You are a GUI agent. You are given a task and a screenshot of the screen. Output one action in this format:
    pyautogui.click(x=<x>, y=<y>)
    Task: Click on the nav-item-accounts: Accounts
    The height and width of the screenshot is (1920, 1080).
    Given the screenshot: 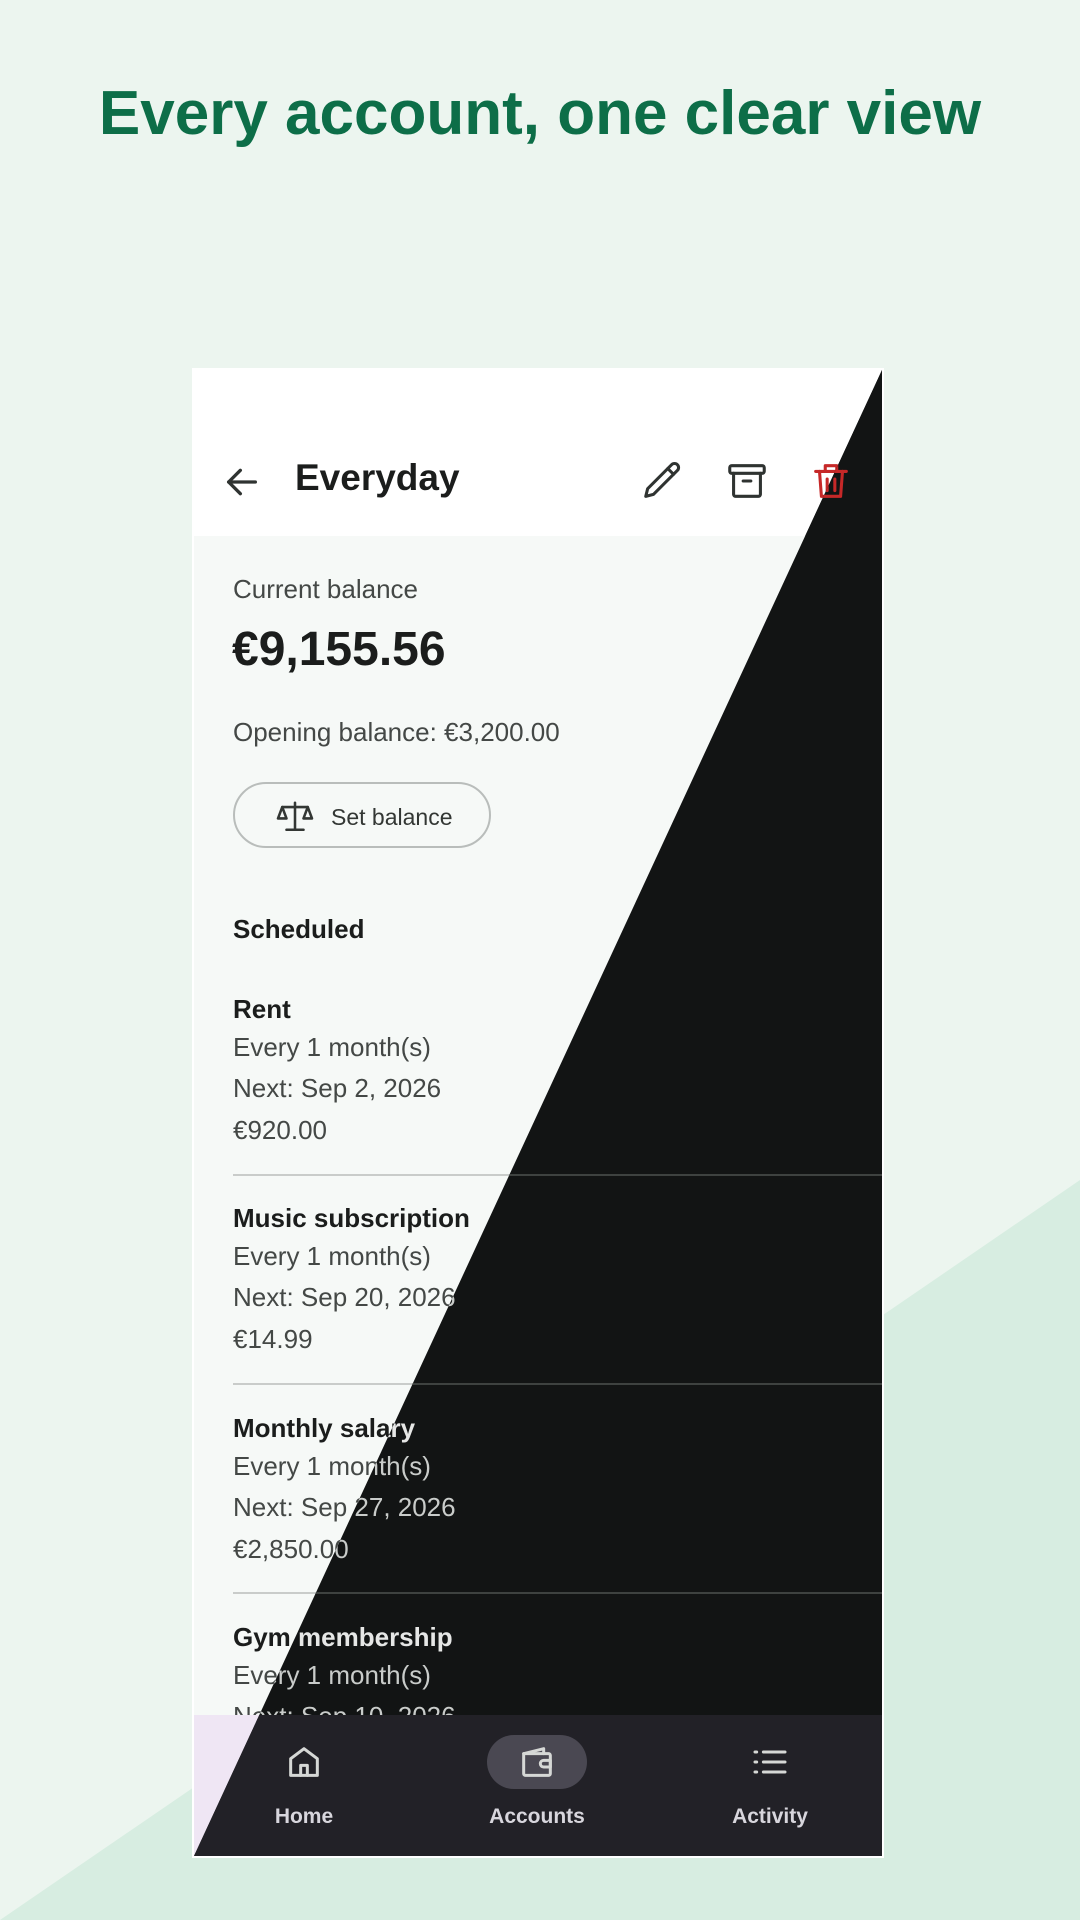 What is the action you would take?
    pyautogui.click(x=537, y=1785)
    